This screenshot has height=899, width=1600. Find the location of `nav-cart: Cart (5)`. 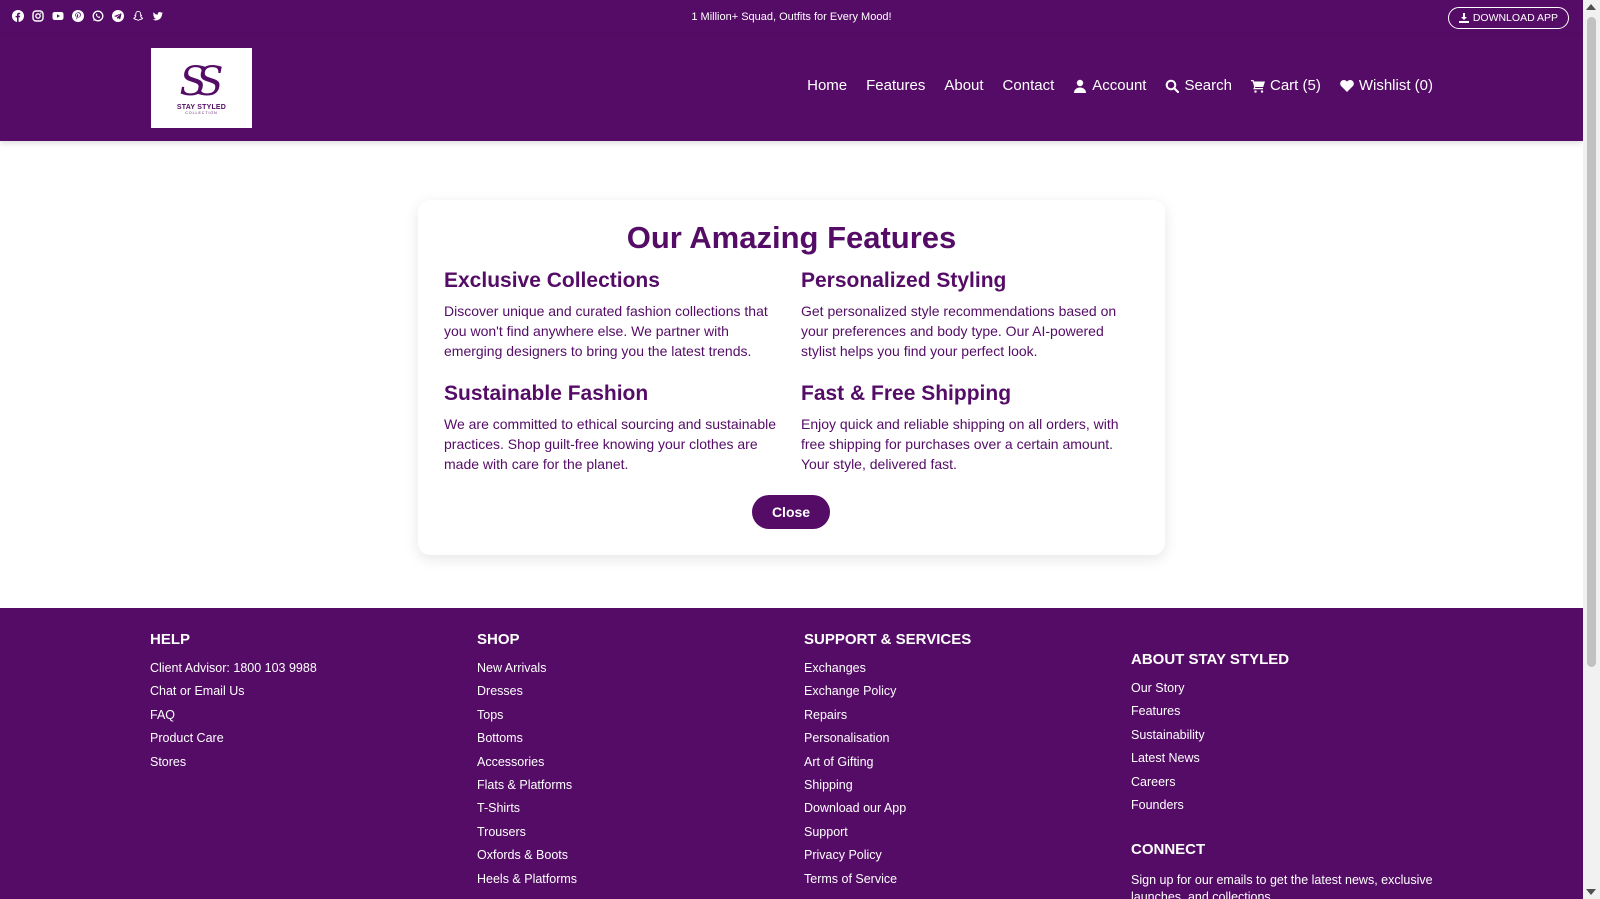

nav-cart: Cart (5) is located at coordinates (1285, 85).